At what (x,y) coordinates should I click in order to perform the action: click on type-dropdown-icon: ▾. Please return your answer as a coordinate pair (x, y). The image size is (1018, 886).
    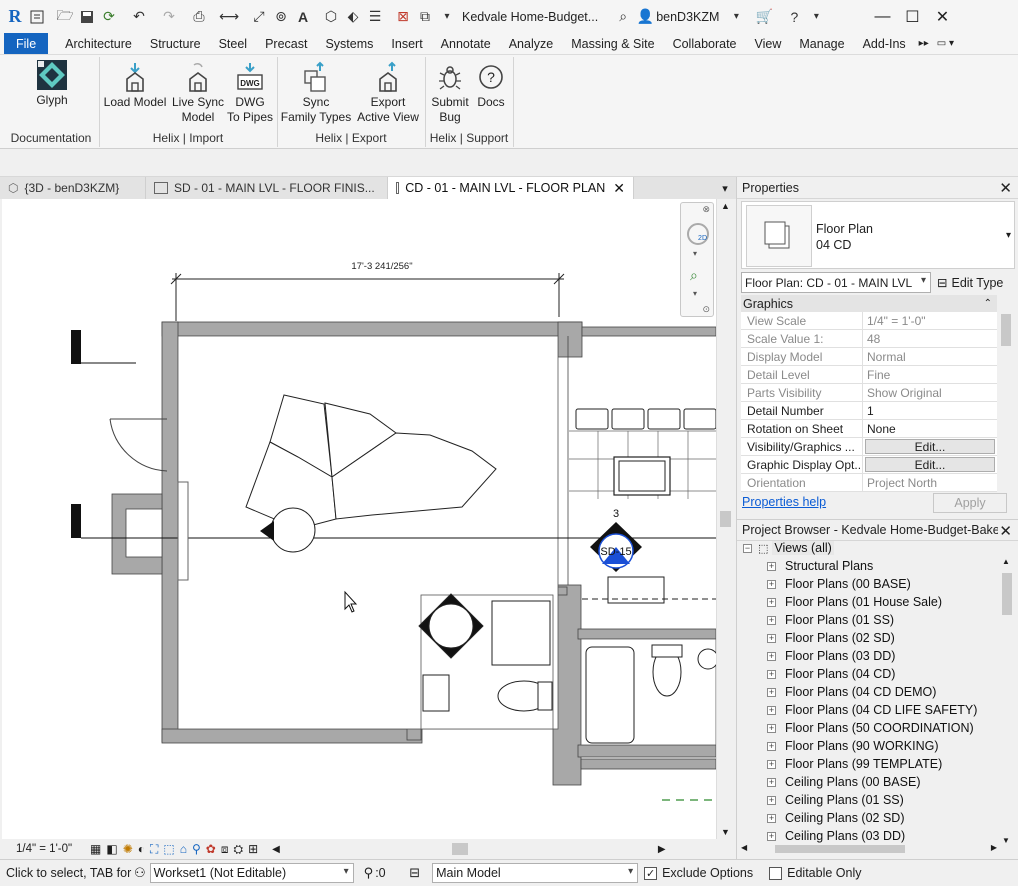
    Looking at the image, I should click on (1008, 235).